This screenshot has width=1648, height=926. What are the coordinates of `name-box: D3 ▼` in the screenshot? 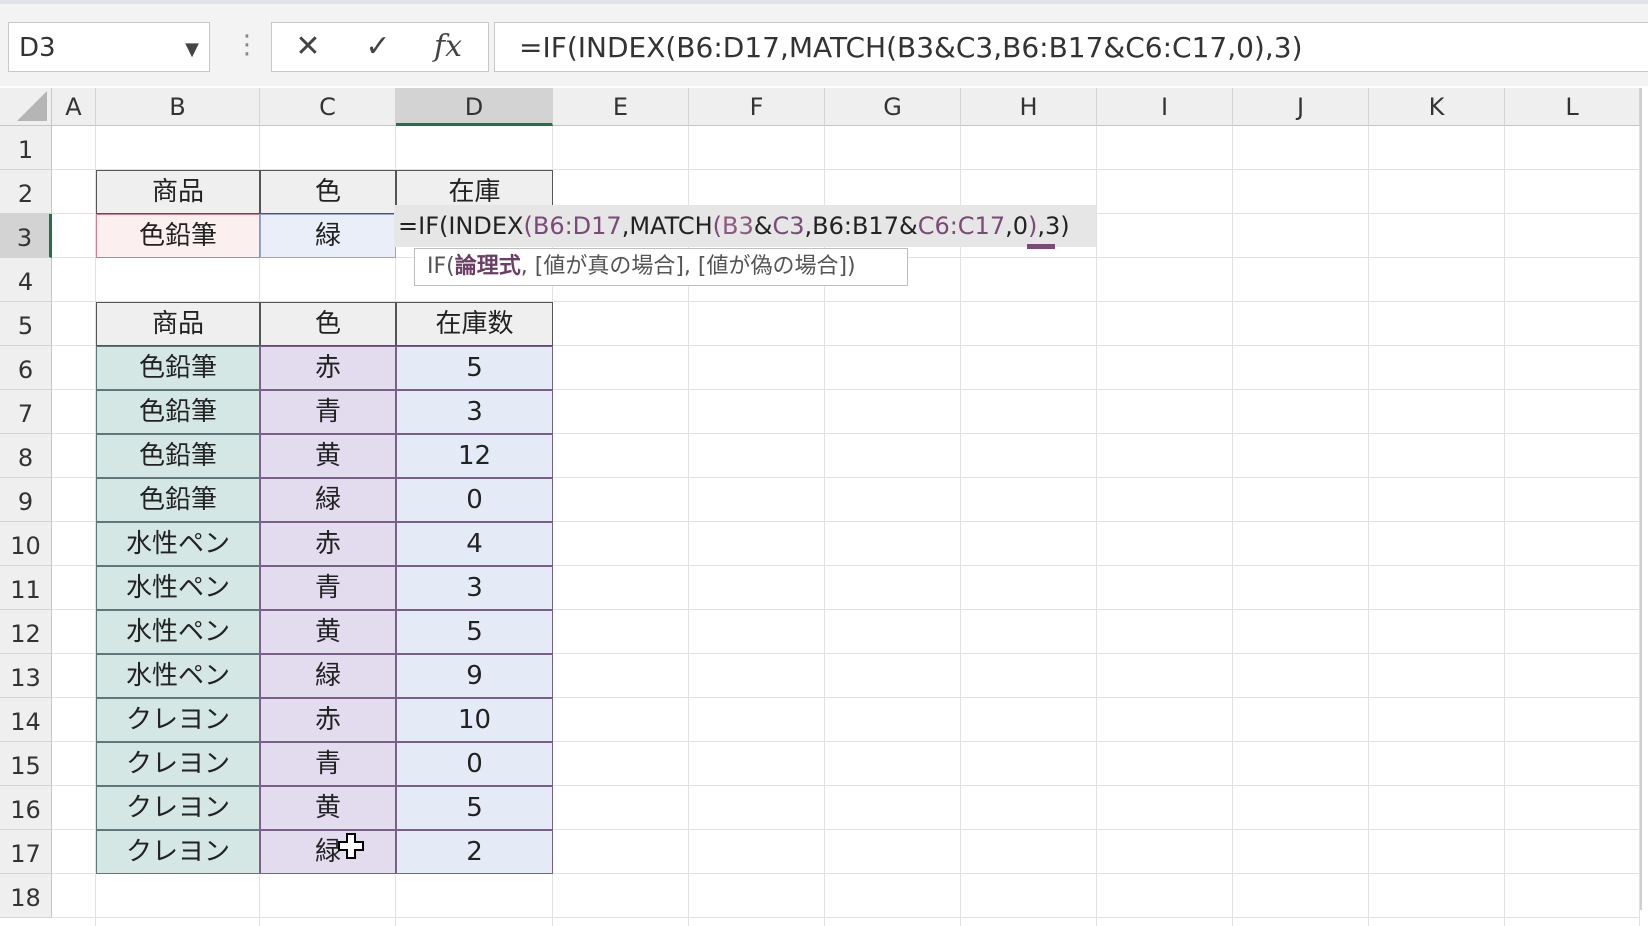 It's located at (109, 47).